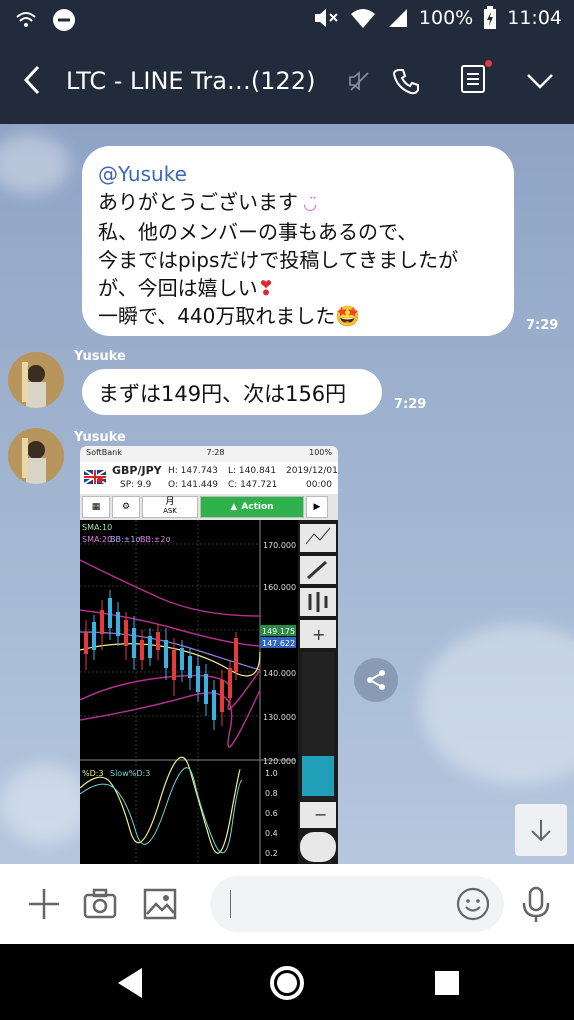  Describe the element at coordinates (279, 545) in the screenshot. I see `y-tick-label: 170.000` at that location.